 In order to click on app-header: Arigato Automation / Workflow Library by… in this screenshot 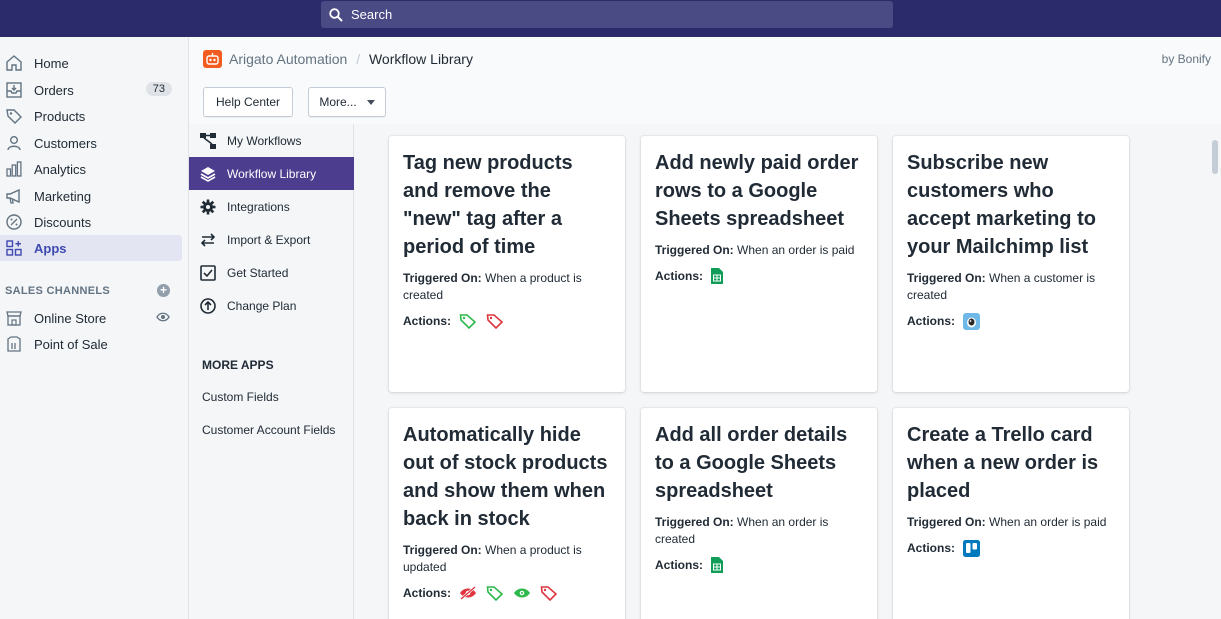, I will do `click(705, 80)`.